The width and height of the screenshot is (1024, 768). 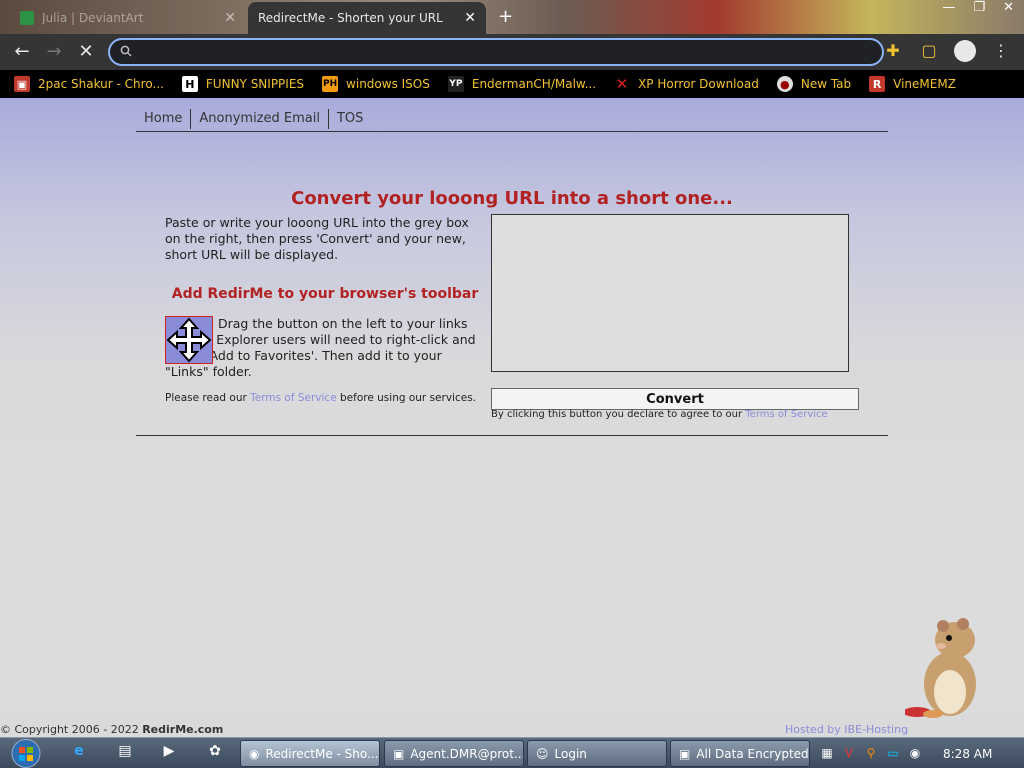 I want to click on taskbar-label: All Data Encrypted, so click(x=752, y=753).